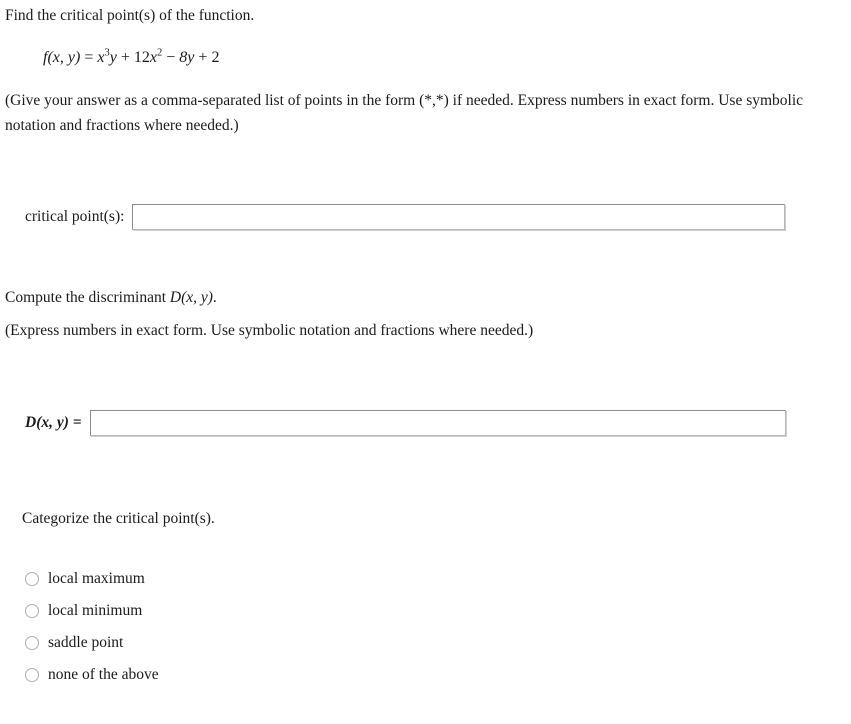 The height and width of the screenshot is (724, 851). What do you see at coordinates (141, 57) in the screenshot?
I see `formula-term2-coefficient: 12` at bounding box center [141, 57].